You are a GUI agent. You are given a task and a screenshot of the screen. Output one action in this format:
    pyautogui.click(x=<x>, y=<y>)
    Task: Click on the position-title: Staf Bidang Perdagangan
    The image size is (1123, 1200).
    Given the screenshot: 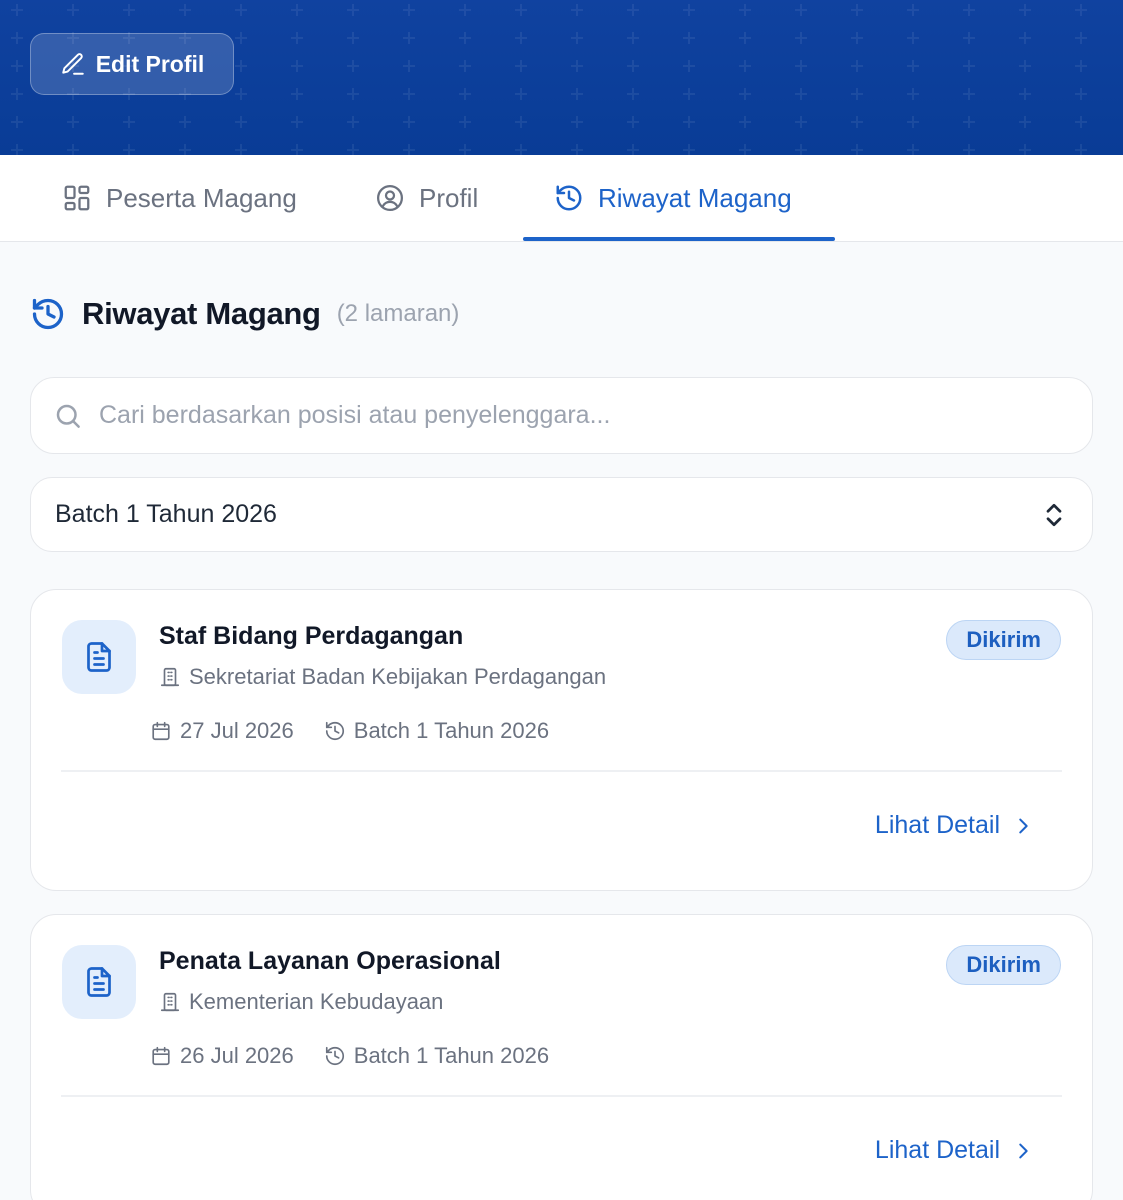 What is the action you would take?
    pyautogui.click(x=311, y=636)
    